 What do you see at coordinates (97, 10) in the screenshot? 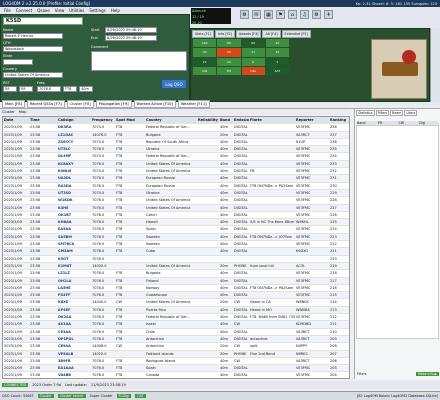
I see `menu-settings: Settings` at bounding box center [97, 10].